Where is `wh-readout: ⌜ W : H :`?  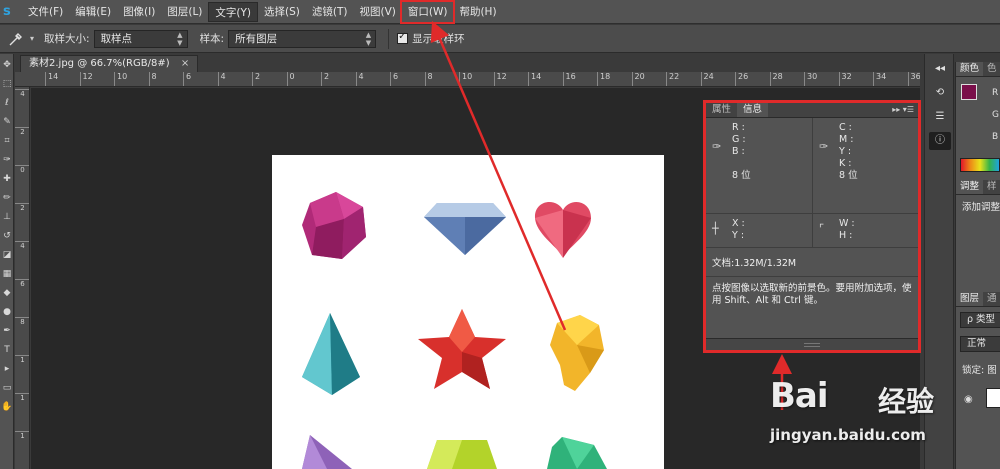 wh-readout: ⌜ W : H : is located at coordinates (865, 230).